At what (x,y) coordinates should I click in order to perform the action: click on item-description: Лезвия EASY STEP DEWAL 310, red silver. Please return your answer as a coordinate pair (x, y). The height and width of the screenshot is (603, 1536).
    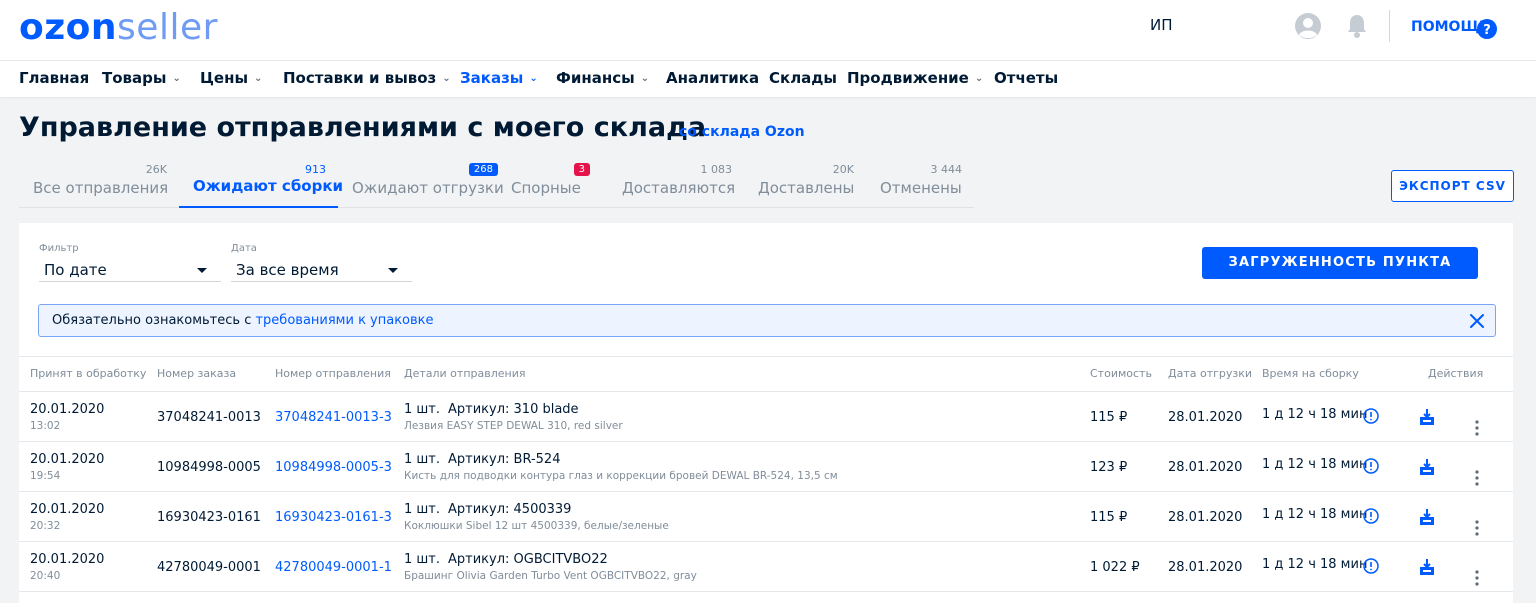
    Looking at the image, I should click on (513, 426).